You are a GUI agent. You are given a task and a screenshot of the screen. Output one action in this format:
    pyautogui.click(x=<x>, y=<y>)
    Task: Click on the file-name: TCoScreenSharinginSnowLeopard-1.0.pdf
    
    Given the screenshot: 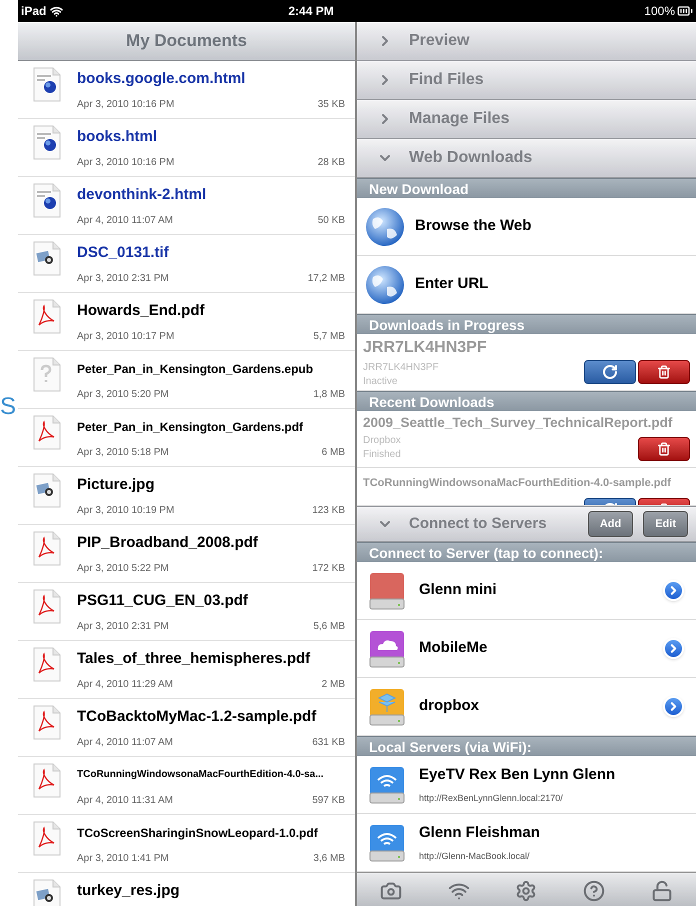 What is the action you would take?
    pyautogui.click(x=198, y=833)
    